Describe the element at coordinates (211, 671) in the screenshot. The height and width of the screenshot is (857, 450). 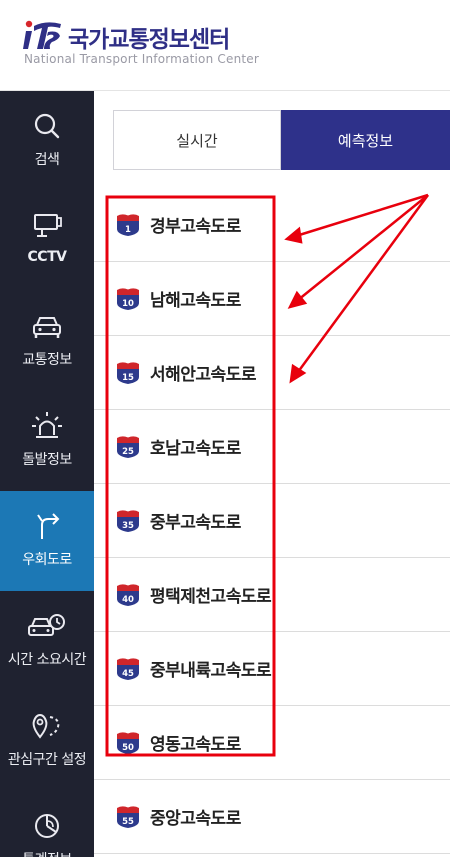
I see `road-name: 중부내륙고속도로` at that location.